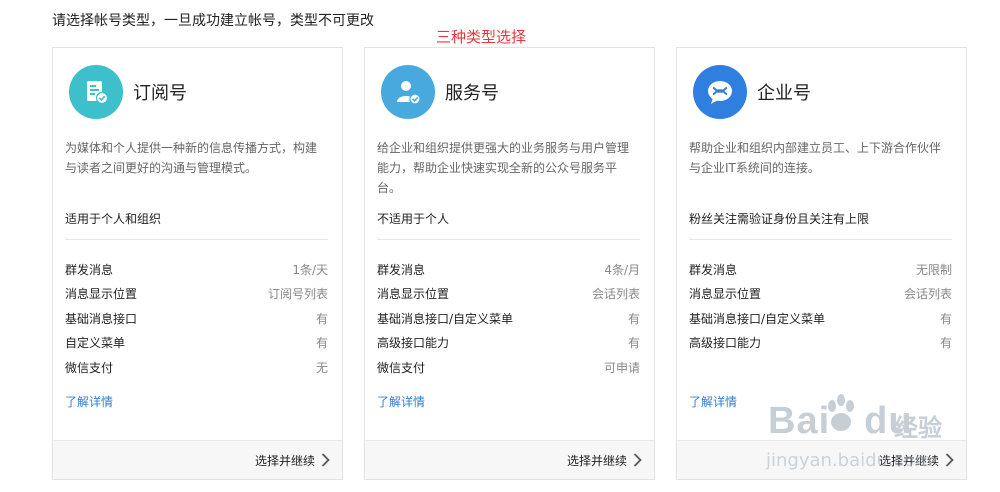 Image resolution: width=1000 pixels, height=492 pixels. Describe the element at coordinates (196, 367) in the screenshot. I see `feature-row: 微信支付 无` at that location.